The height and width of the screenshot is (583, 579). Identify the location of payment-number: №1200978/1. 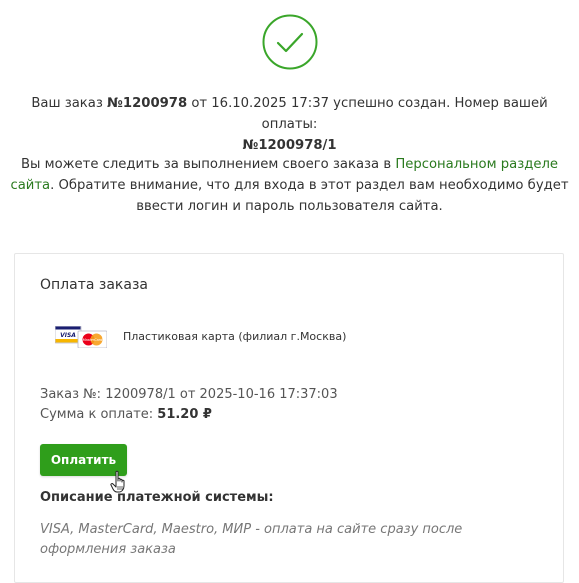
(289, 145).